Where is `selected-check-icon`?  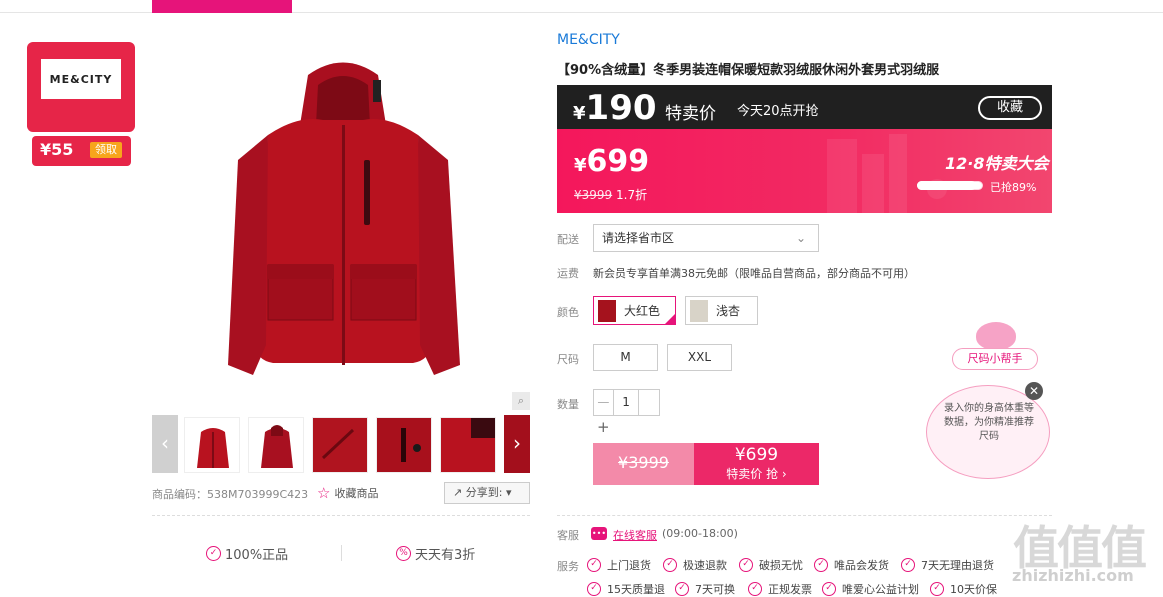 selected-check-icon is located at coordinates (670, 319).